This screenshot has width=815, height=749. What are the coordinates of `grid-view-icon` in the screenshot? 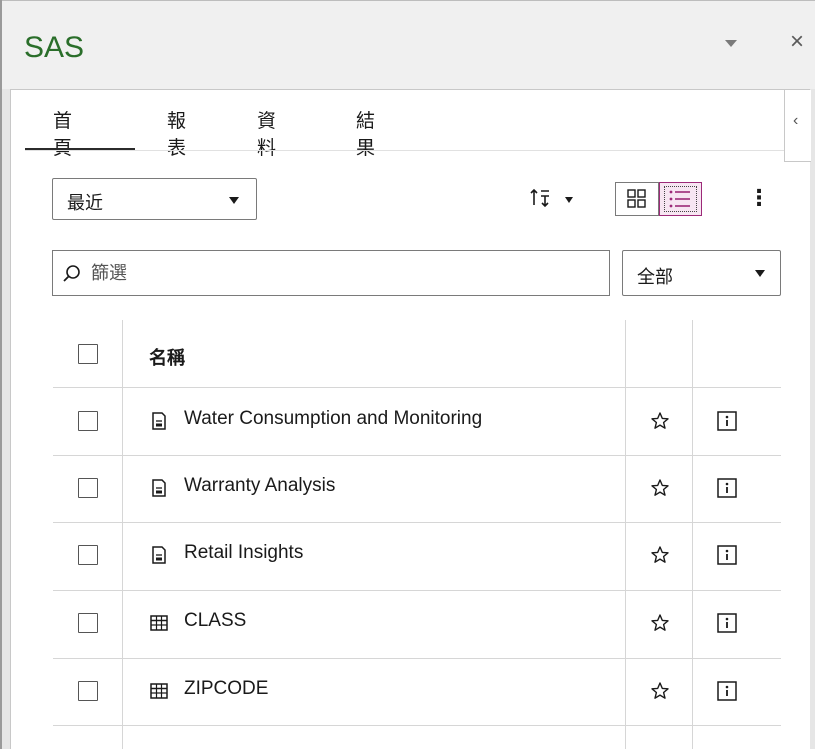 It's located at (636, 198).